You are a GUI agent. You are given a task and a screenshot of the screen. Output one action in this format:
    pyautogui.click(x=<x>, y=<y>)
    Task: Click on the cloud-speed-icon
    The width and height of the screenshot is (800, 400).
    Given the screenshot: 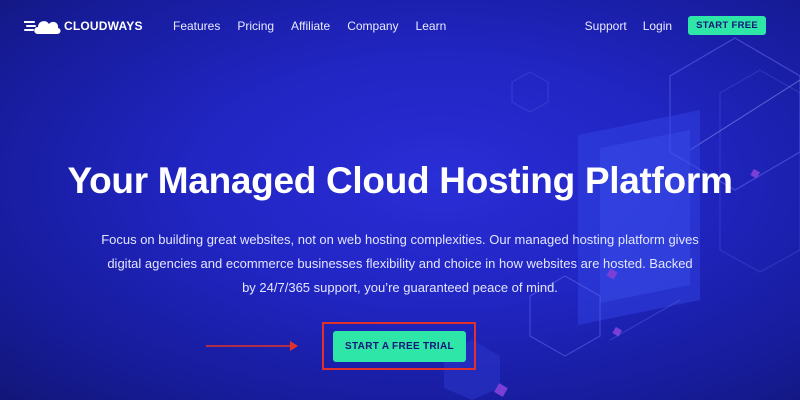 What is the action you would take?
    pyautogui.click(x=42, y=27)
    